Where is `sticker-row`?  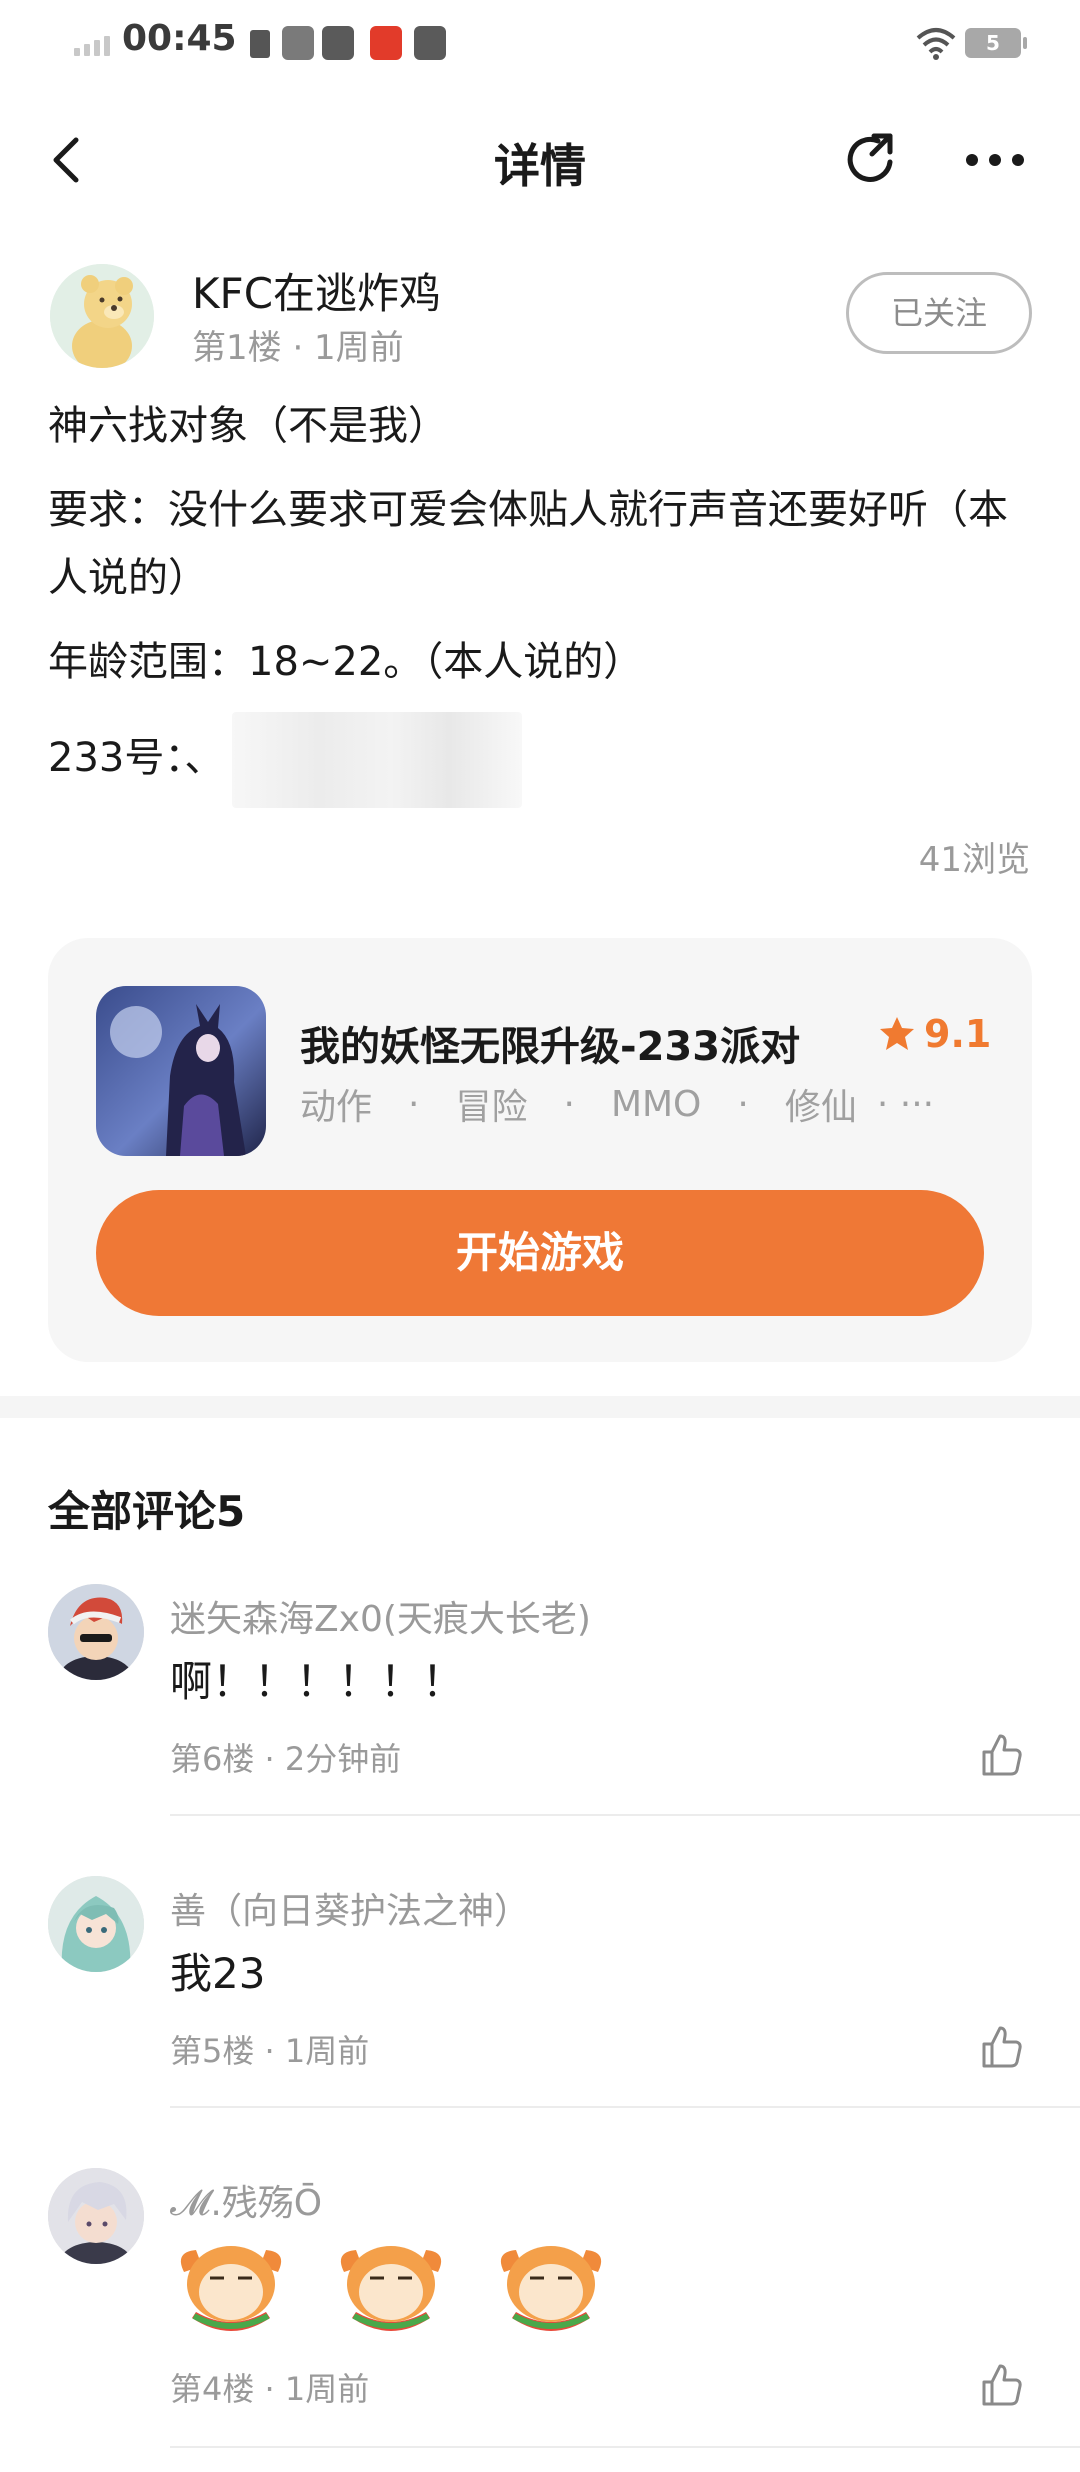
sticker-row is located at coordinates (391, 2288).